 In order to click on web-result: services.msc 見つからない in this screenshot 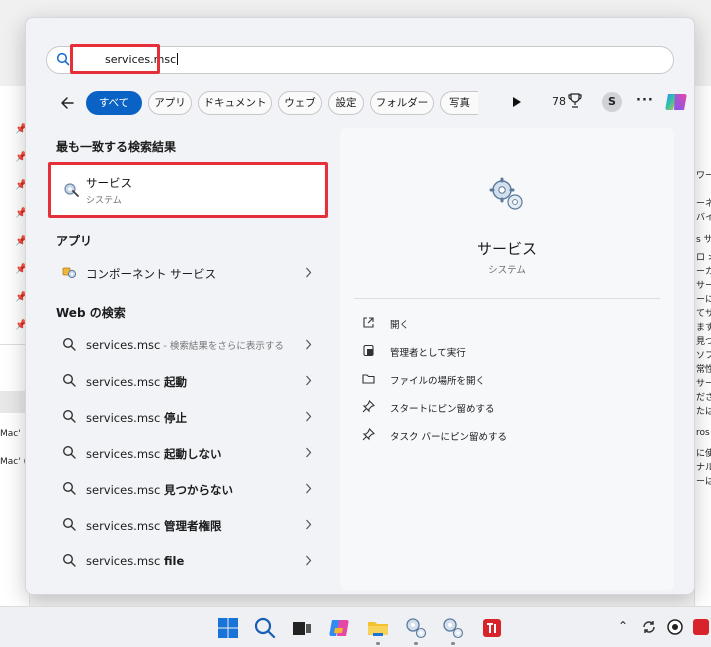, I will do `click(186, 489)`.